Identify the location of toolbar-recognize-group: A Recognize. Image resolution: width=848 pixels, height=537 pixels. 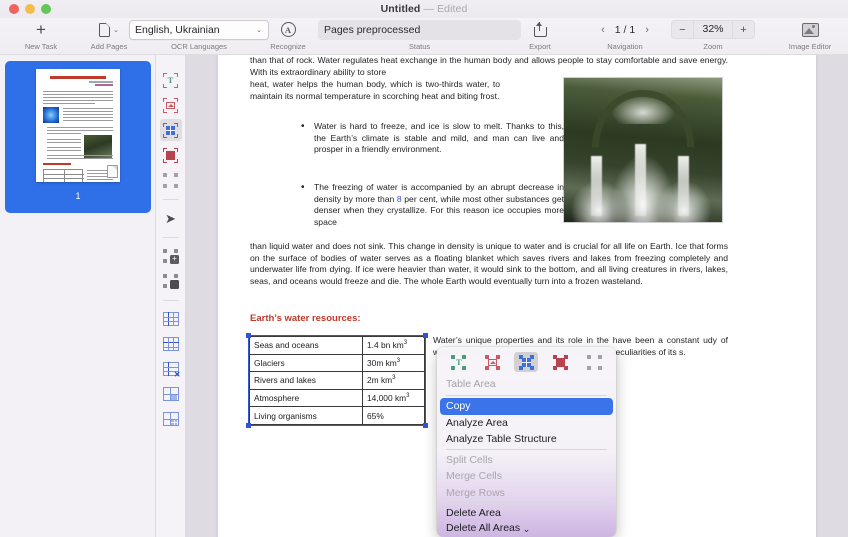
(288, 36).